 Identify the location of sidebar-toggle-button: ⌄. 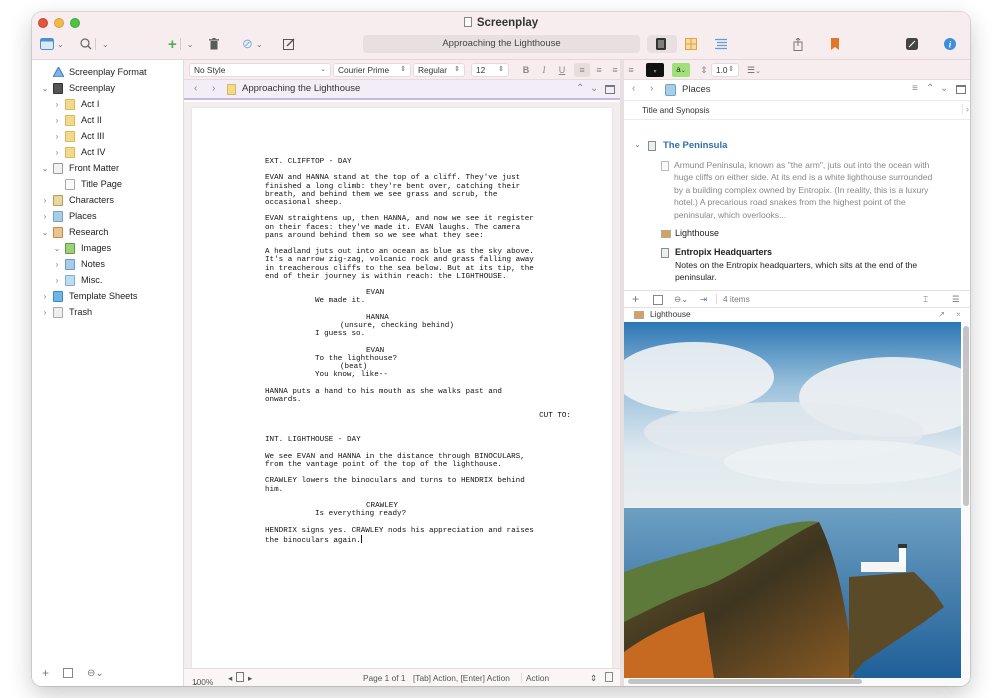
(52, 44).